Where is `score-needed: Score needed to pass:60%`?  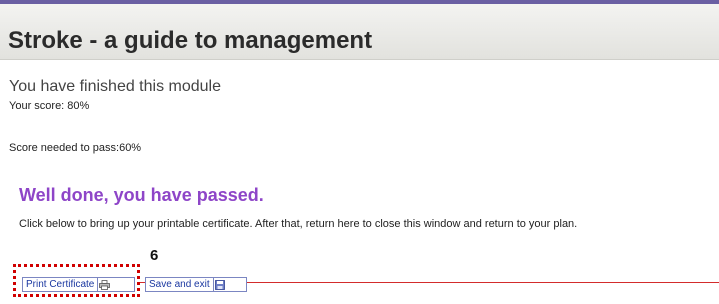 score-needed: Score needed to pass:60% is located at coordinates (75, 148).